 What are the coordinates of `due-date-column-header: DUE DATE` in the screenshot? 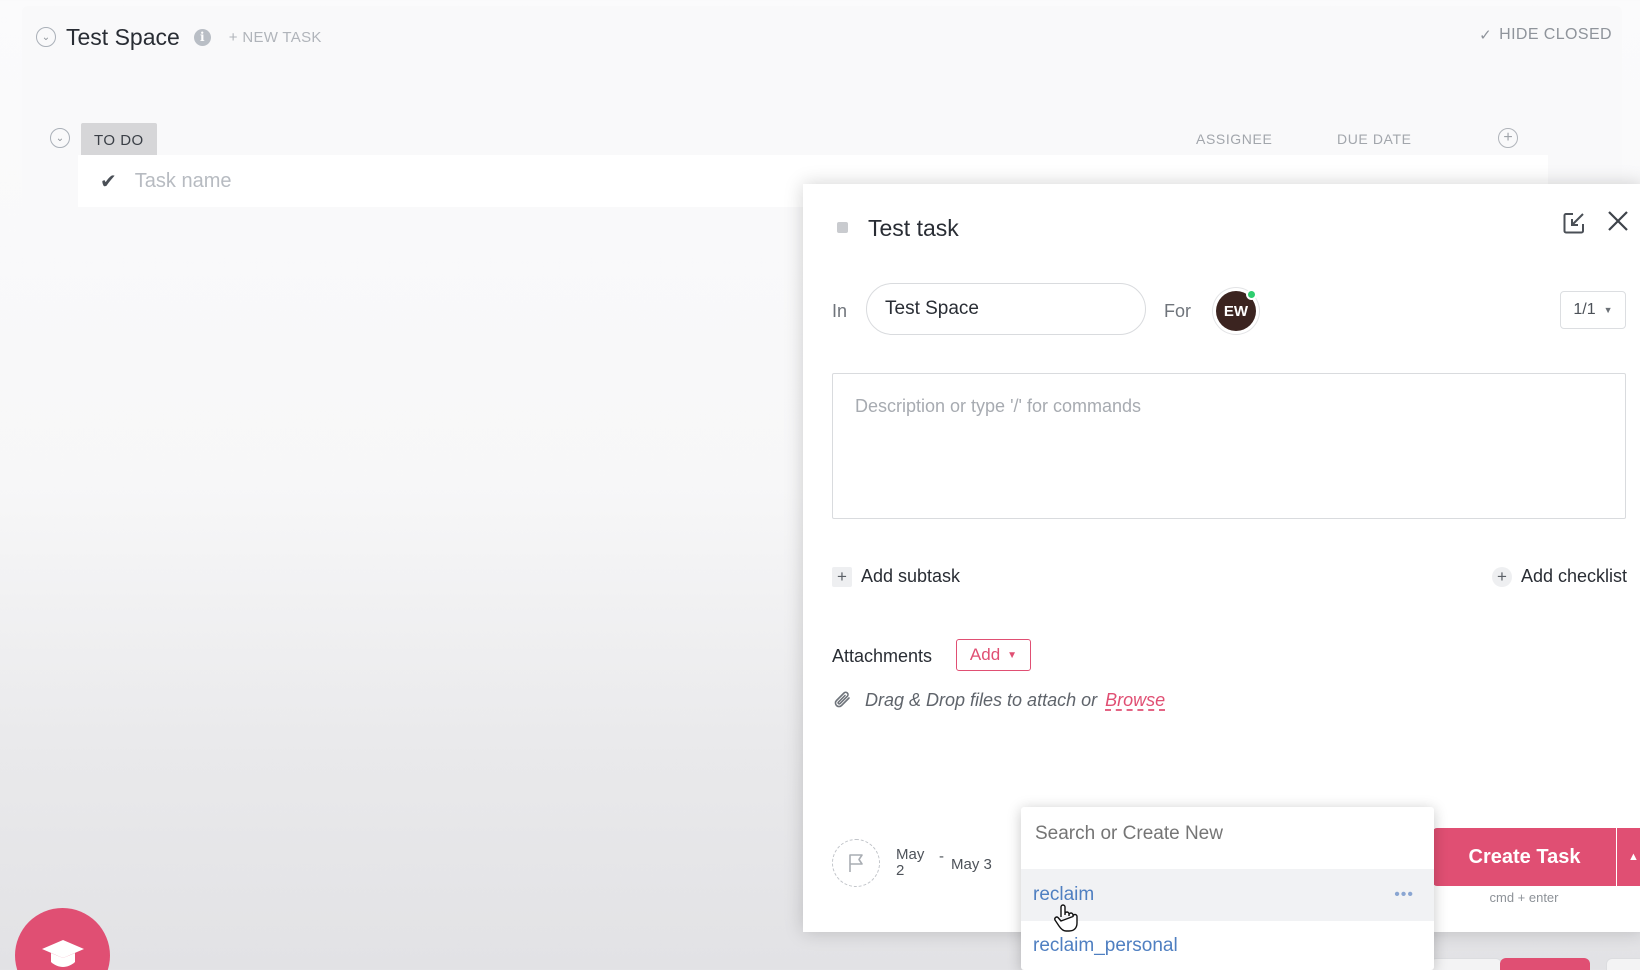 It's located at (1374, 139).